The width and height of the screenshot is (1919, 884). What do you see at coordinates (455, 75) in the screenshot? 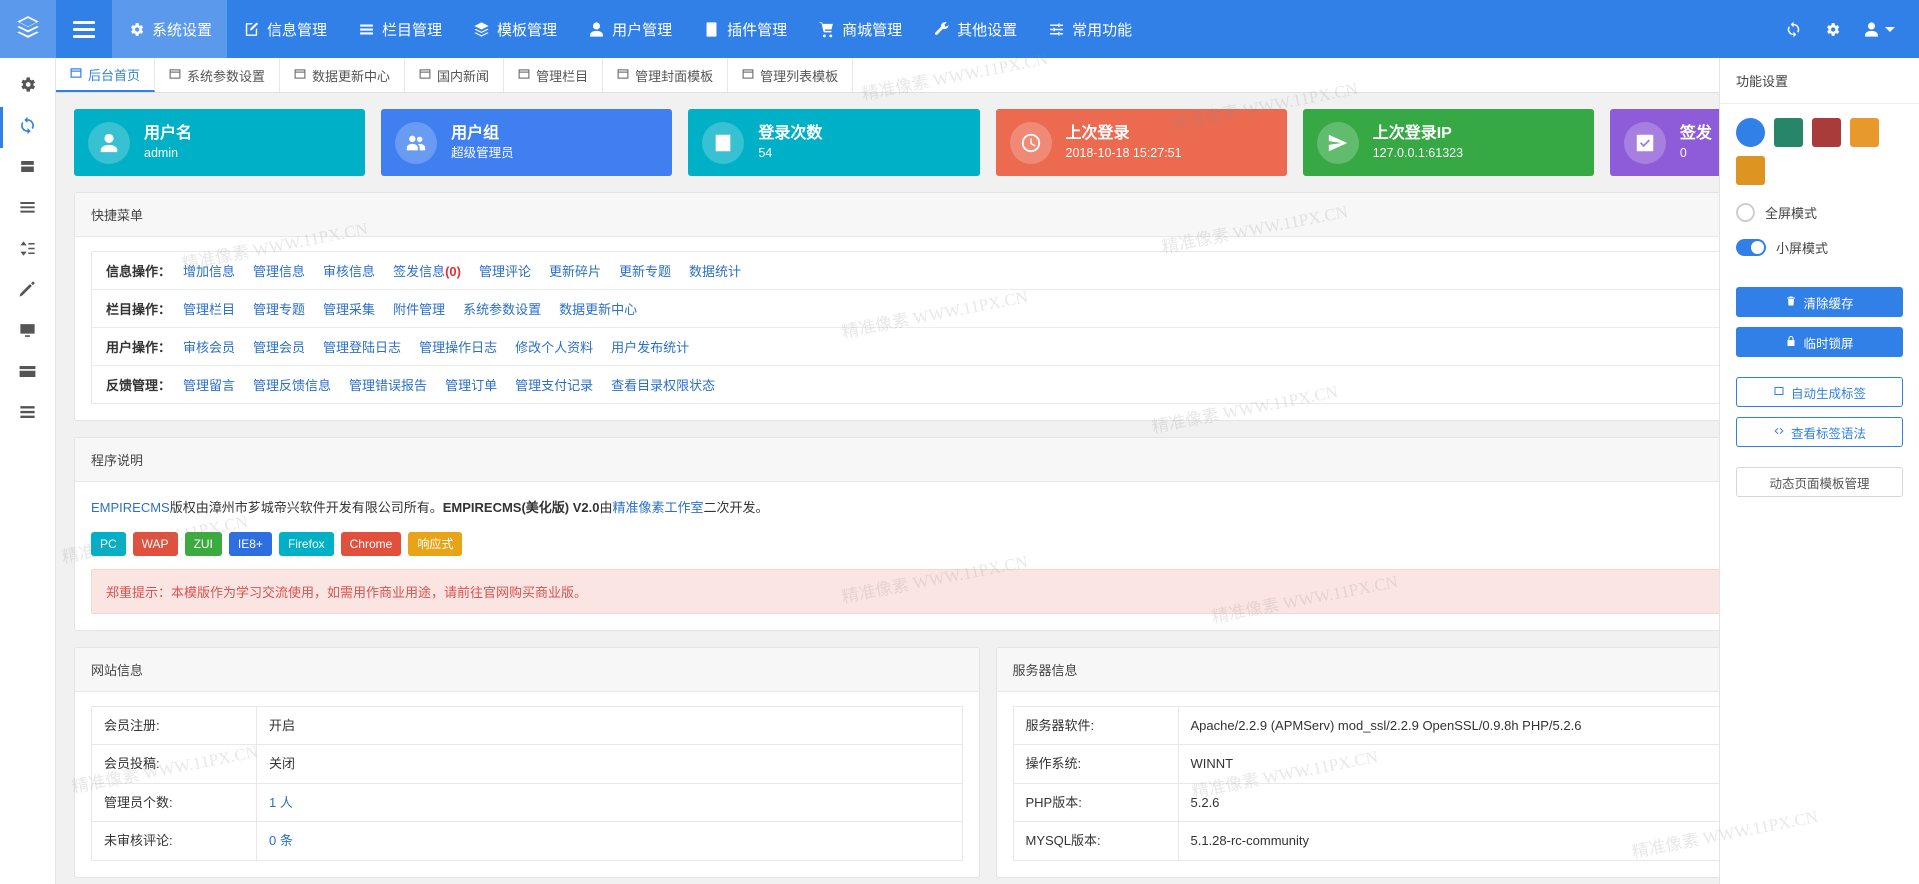
I see `tab-domestic-news: 国内新闻` at bounding box center [455, 75].